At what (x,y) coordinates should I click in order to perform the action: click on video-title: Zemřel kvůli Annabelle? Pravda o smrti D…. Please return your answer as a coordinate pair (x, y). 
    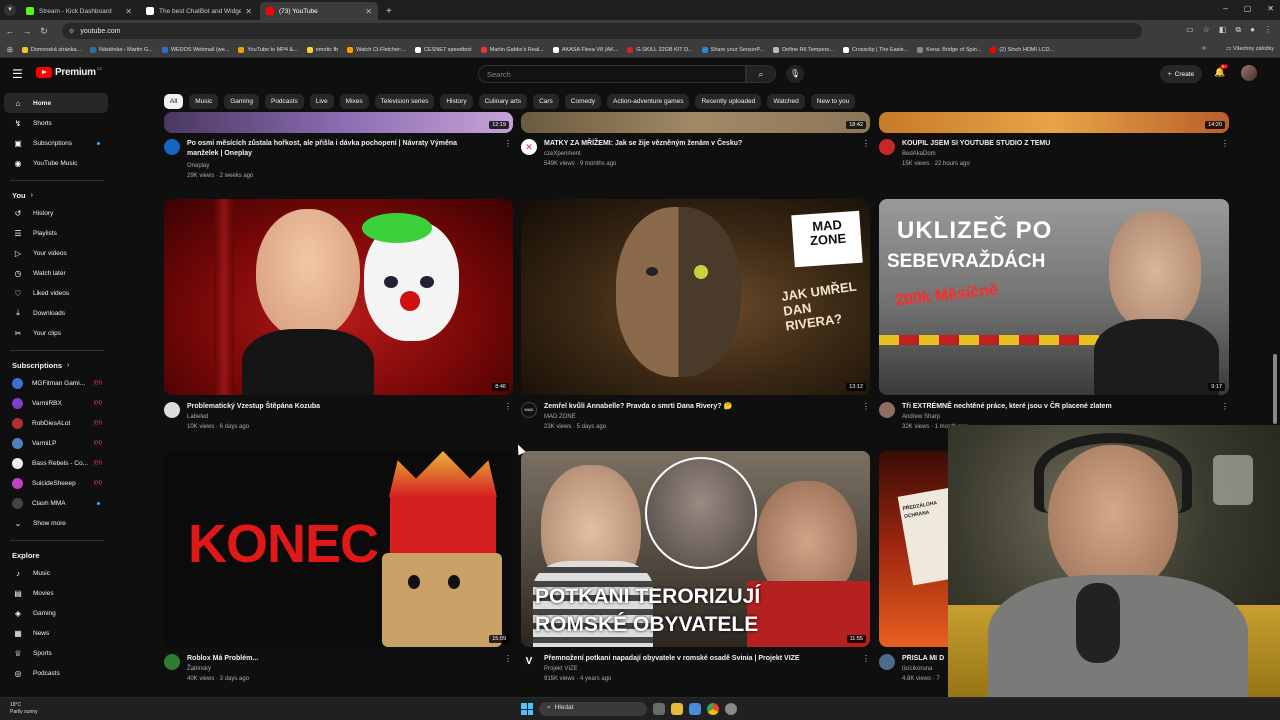
    Looking at the image, I should click on (694, 407).